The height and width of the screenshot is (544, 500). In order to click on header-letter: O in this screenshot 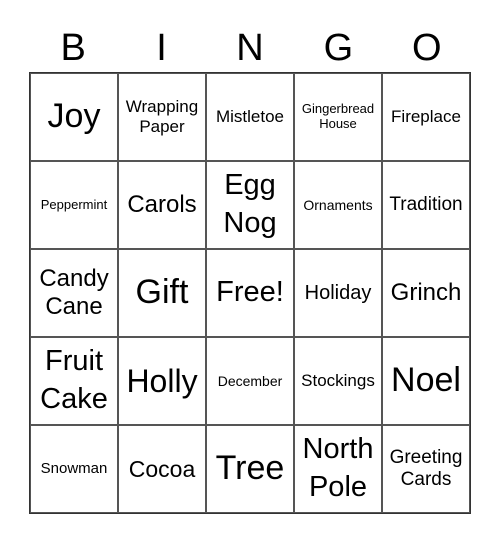, I will do `click(426, 48)`.